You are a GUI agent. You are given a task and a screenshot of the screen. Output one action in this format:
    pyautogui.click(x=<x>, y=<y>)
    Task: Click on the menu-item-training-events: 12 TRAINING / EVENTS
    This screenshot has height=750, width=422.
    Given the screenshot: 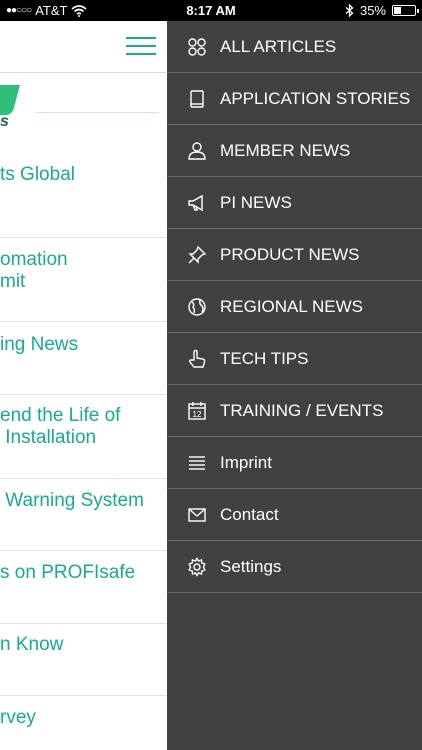 What is the action you would take?
    pyautogui.click(x=294, y=411)
    